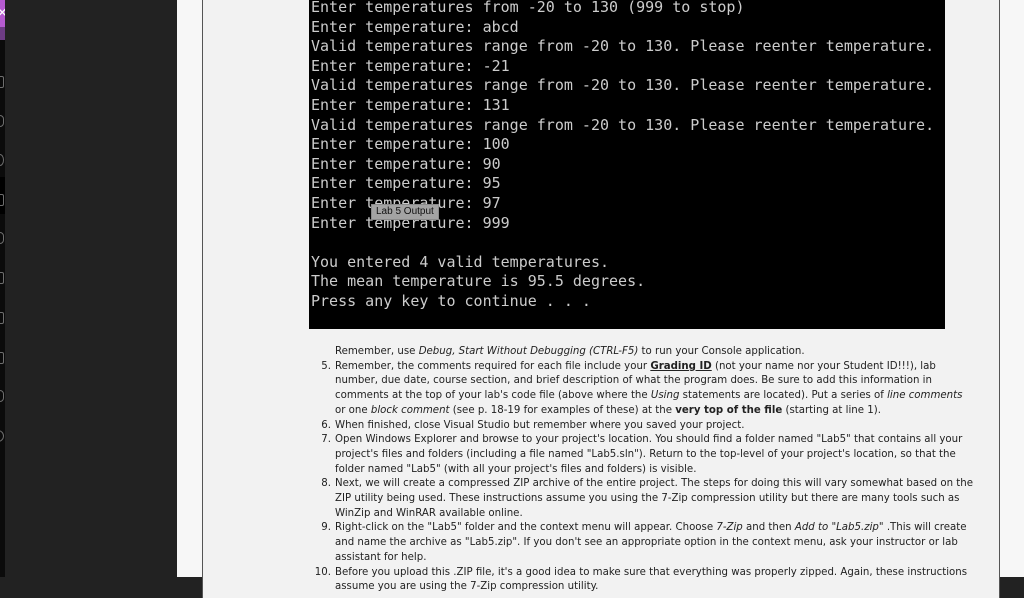 Image resolution: width=1024 pixels, height=598 pixels. I want to click on console-line: Enter temperature: abcd, so click(415, 26).